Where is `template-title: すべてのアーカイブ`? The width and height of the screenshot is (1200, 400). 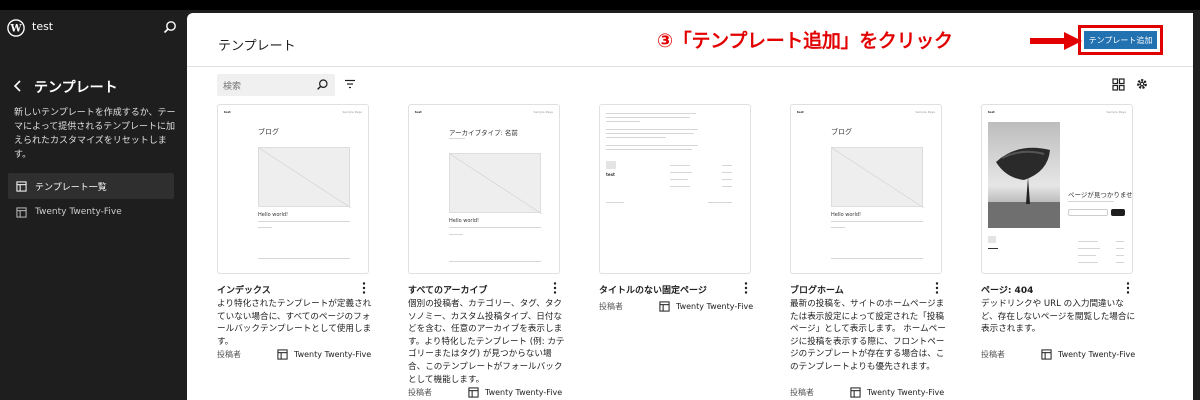
template-title: すべてのアーカイブ is located at coordinates (447, 289).